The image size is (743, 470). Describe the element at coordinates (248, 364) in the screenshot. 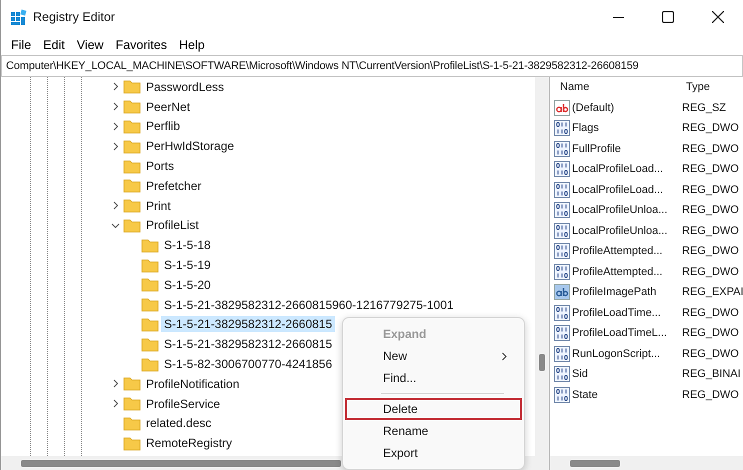

I see `tree-item: S-1-5-82-3006700770-4241856` at that location.